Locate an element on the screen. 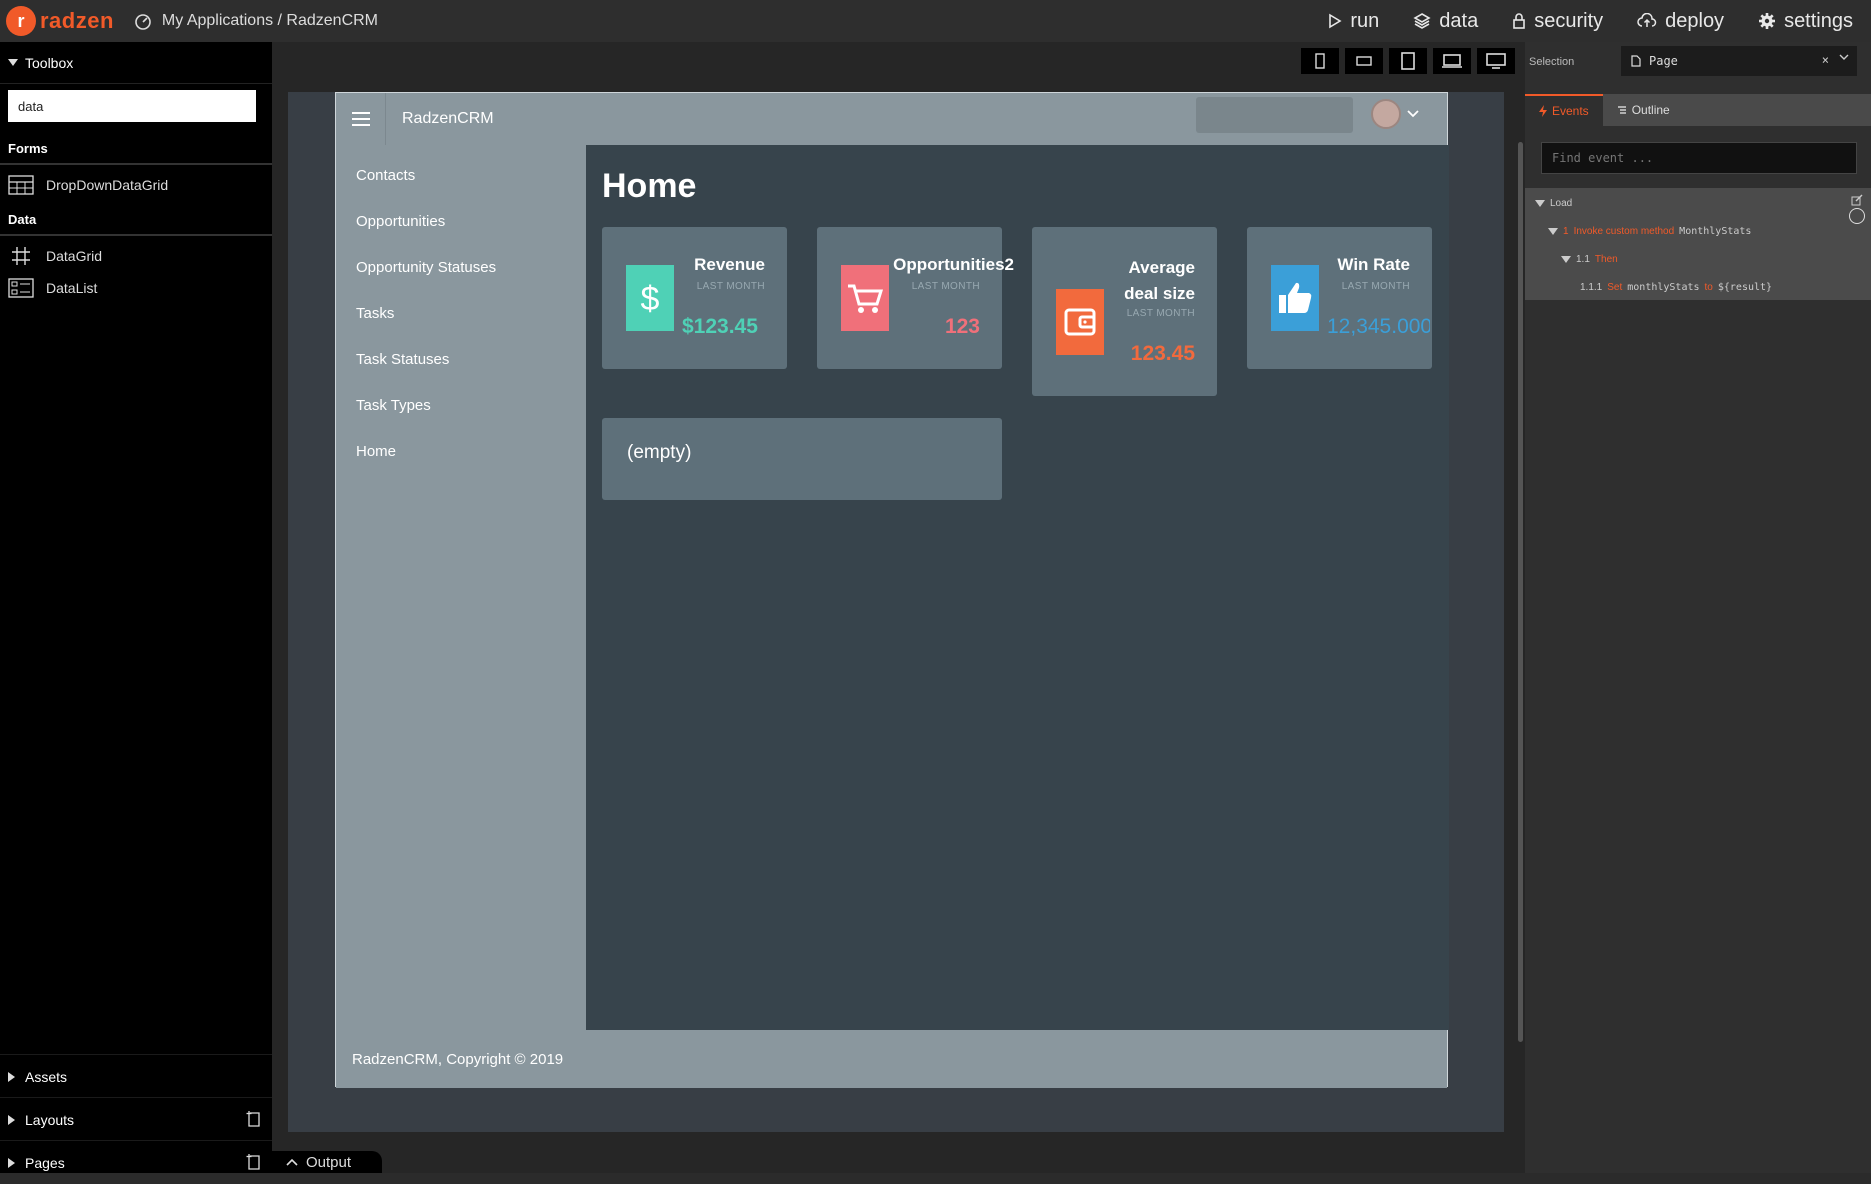 The width and height of the screenshot is (1871, 1184). empty-datalist: (empty) is located at coordinates (802, 459).